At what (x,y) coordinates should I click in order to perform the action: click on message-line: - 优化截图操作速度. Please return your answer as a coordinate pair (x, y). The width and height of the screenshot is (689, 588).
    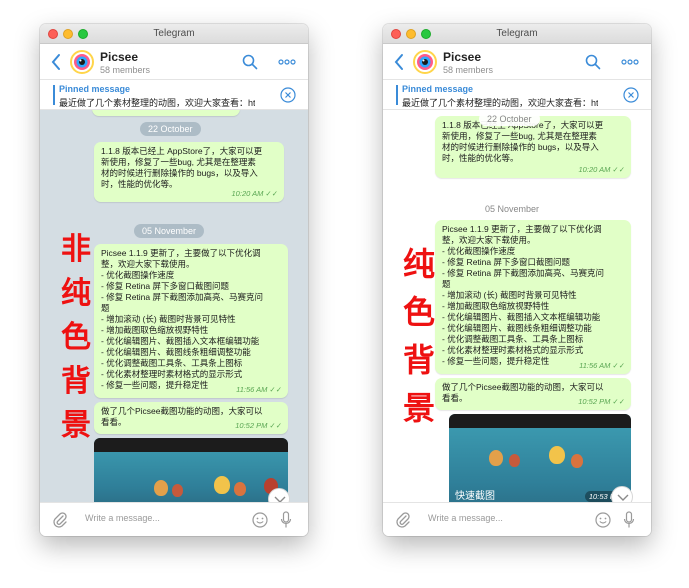
    Looking at the image, I should click on (479, 251).